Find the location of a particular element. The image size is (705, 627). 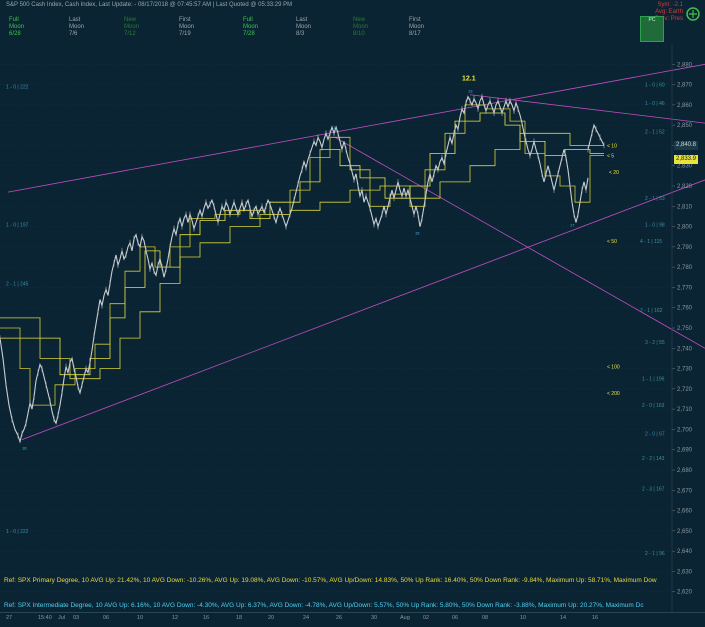

moon-phase: New Moon 8/10 is located at coordinates (361, 27).